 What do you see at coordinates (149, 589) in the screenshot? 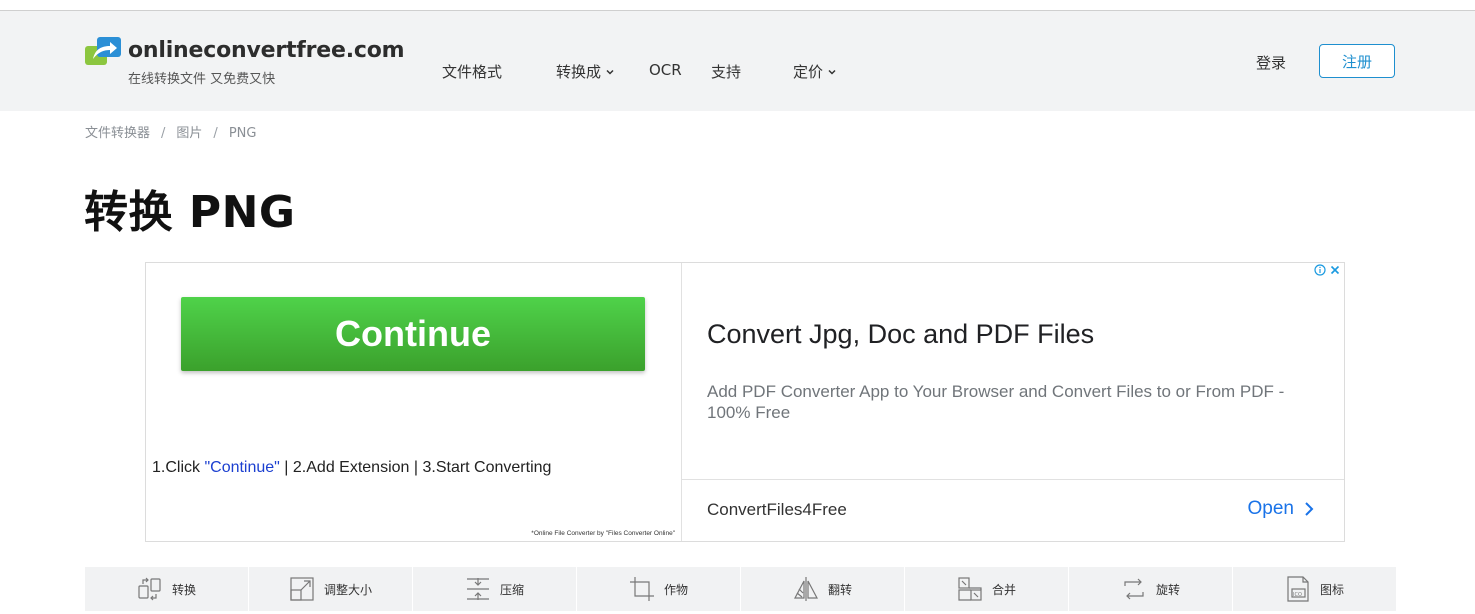
I see `convert-icon` at bounding box center [149, 589].